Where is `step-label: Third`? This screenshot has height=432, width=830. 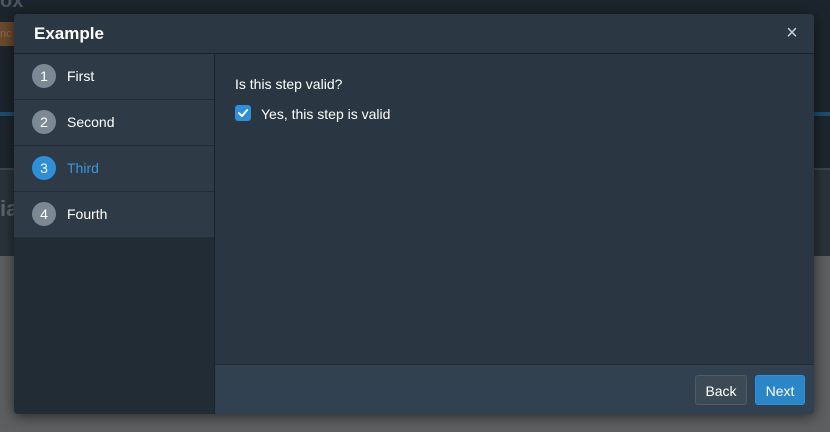
step-label: Third is located at coordinates (83, 168).